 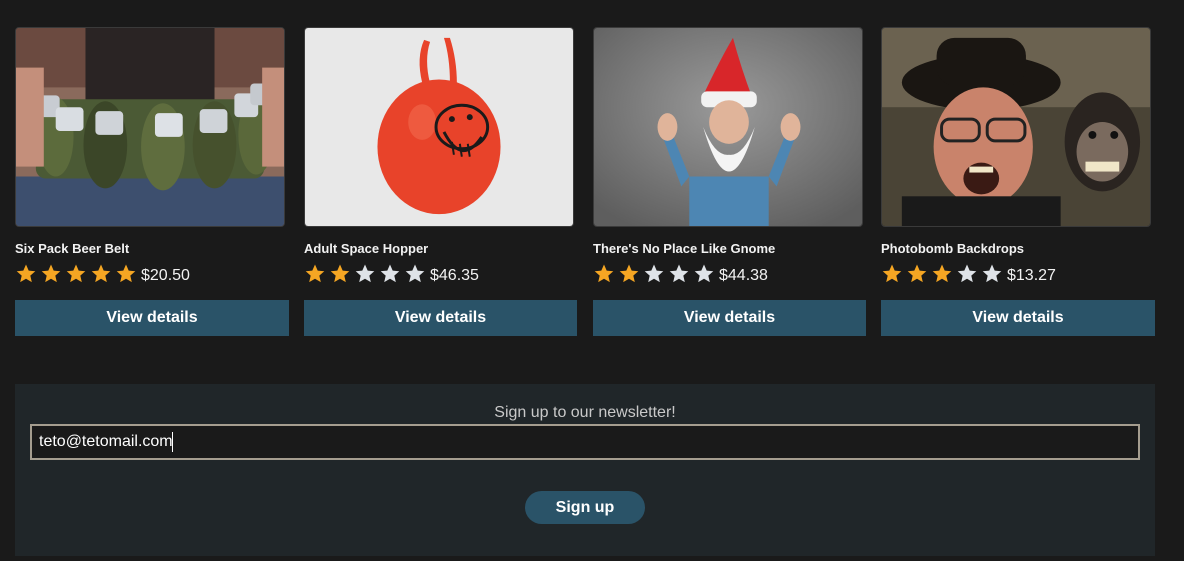 What do you see at coordinates (172, 442) in the screenshot?
I see `text-cursor` at bounding box center [172, 442].